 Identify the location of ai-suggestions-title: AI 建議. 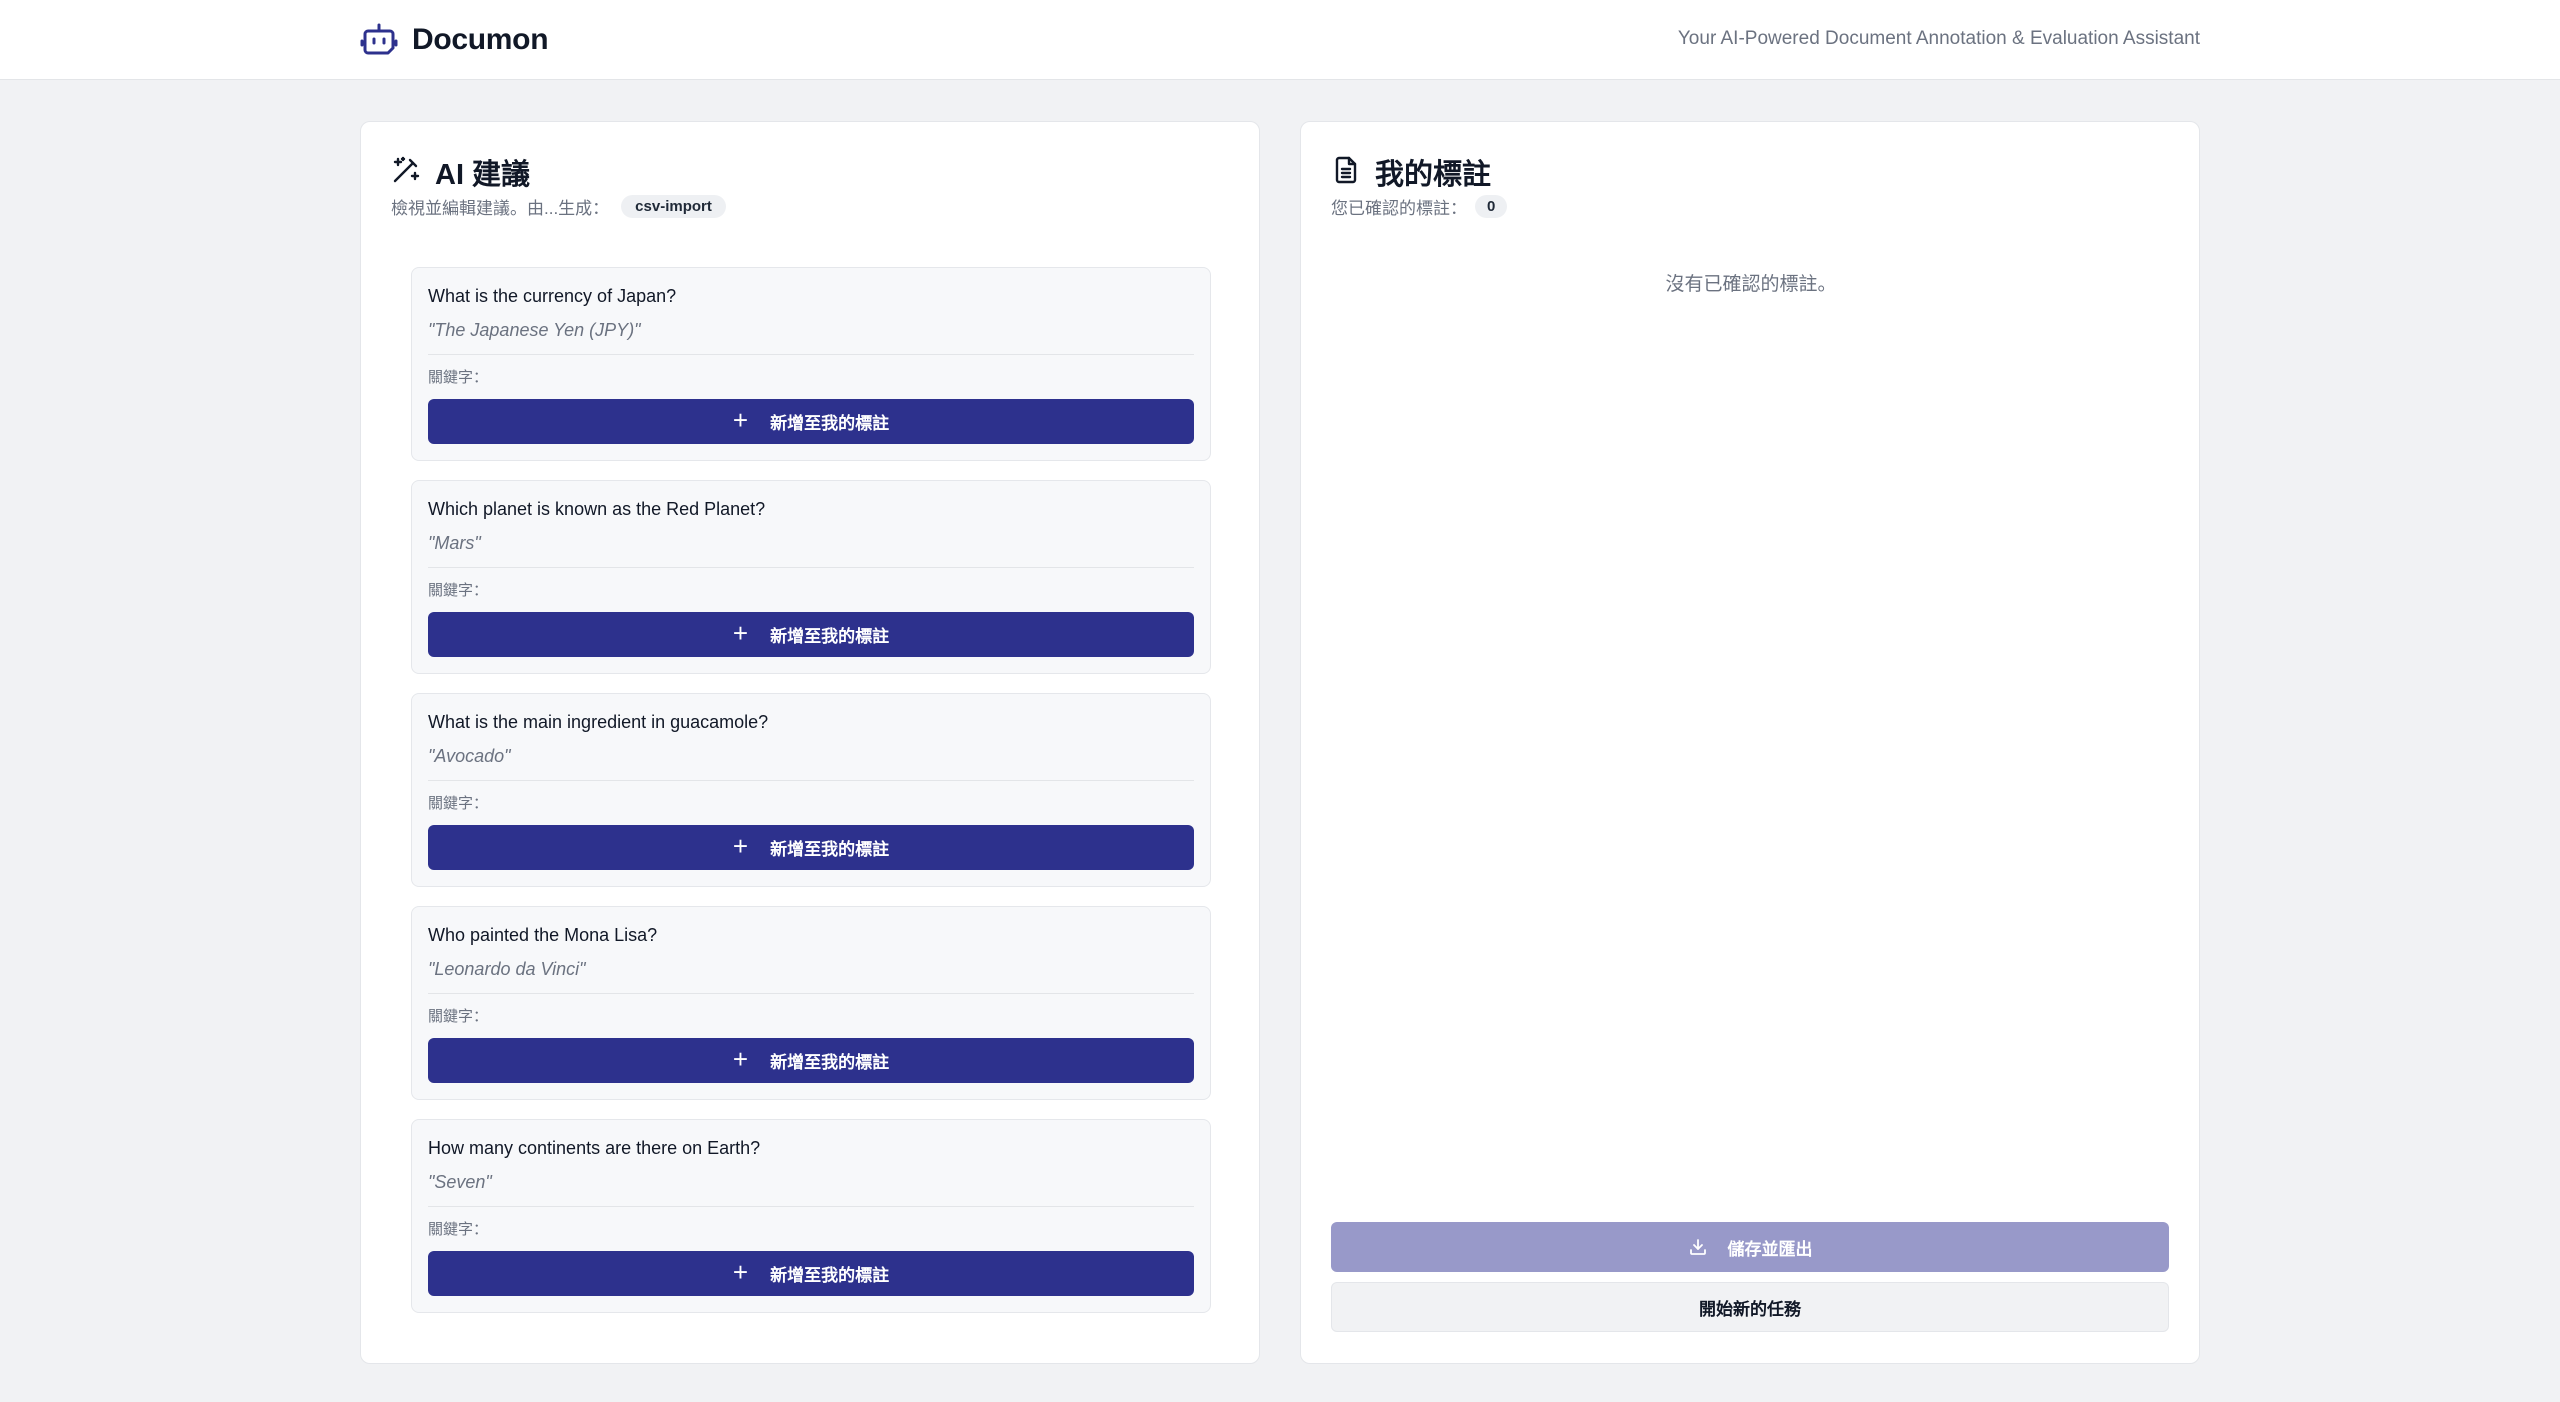
(483, 175).